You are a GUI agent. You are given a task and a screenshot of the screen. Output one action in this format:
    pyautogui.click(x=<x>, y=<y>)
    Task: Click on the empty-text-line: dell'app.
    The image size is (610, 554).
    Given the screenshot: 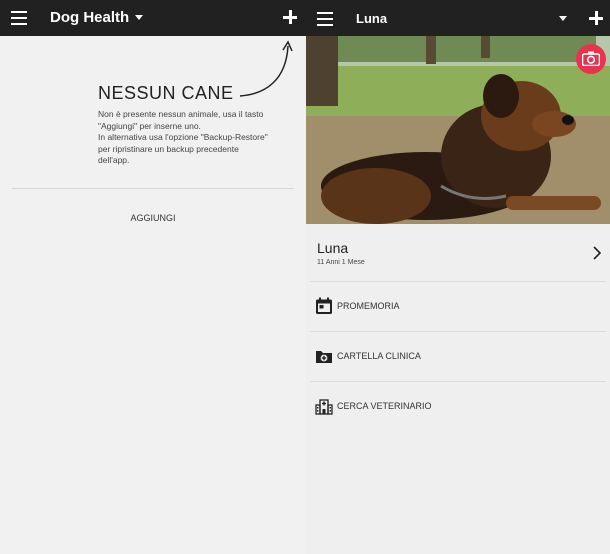 What is the action you would take?
    pyautogui.click(x=114, y=160)
    